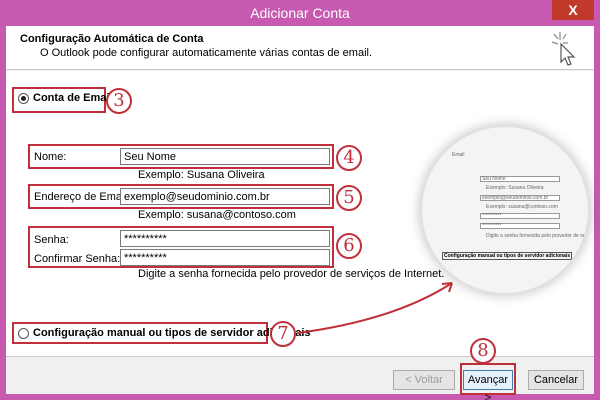  I want to click on annotation-badge-6: 6, so click(349, 246).